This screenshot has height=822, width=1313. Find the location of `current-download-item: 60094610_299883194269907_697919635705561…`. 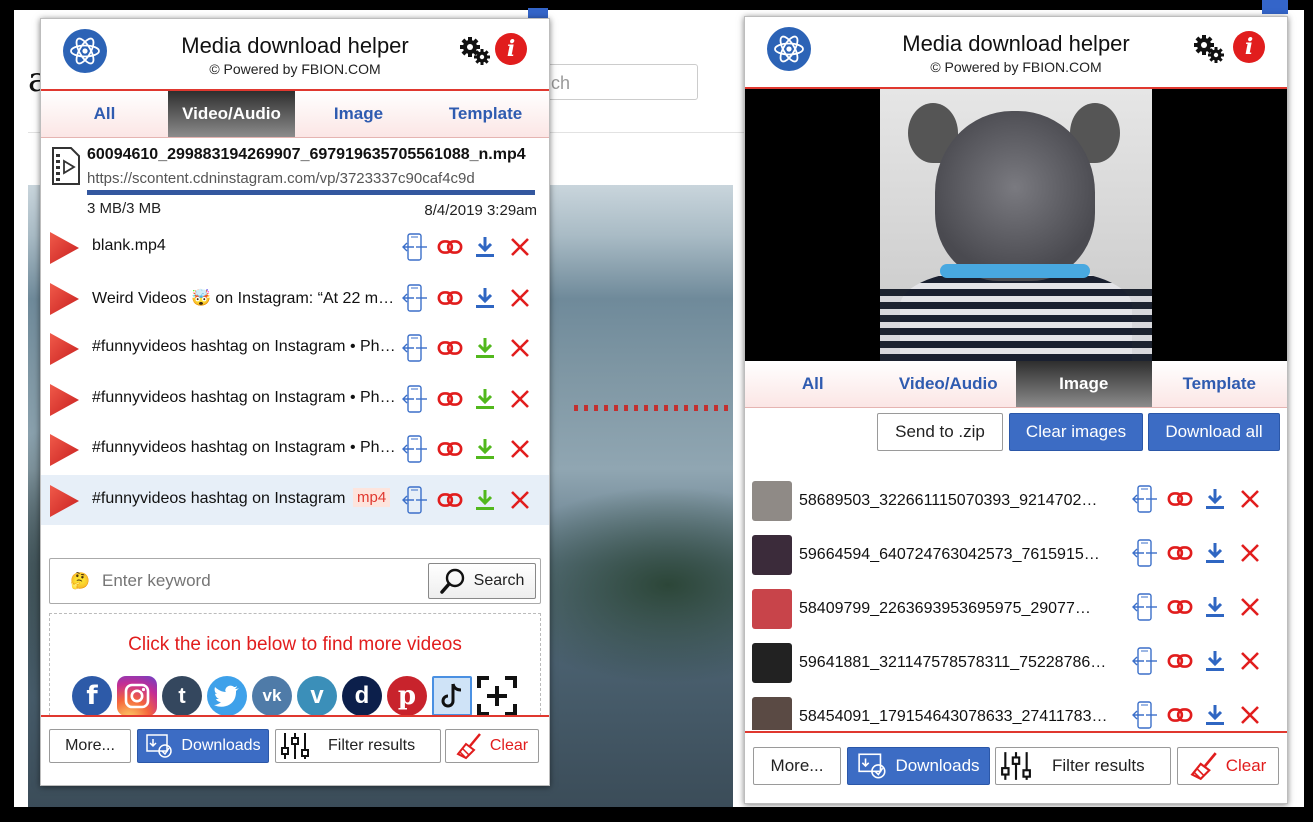

current-download-item: 60094610_299883194269907_697919635705561… is located at coordinates (295, 180).